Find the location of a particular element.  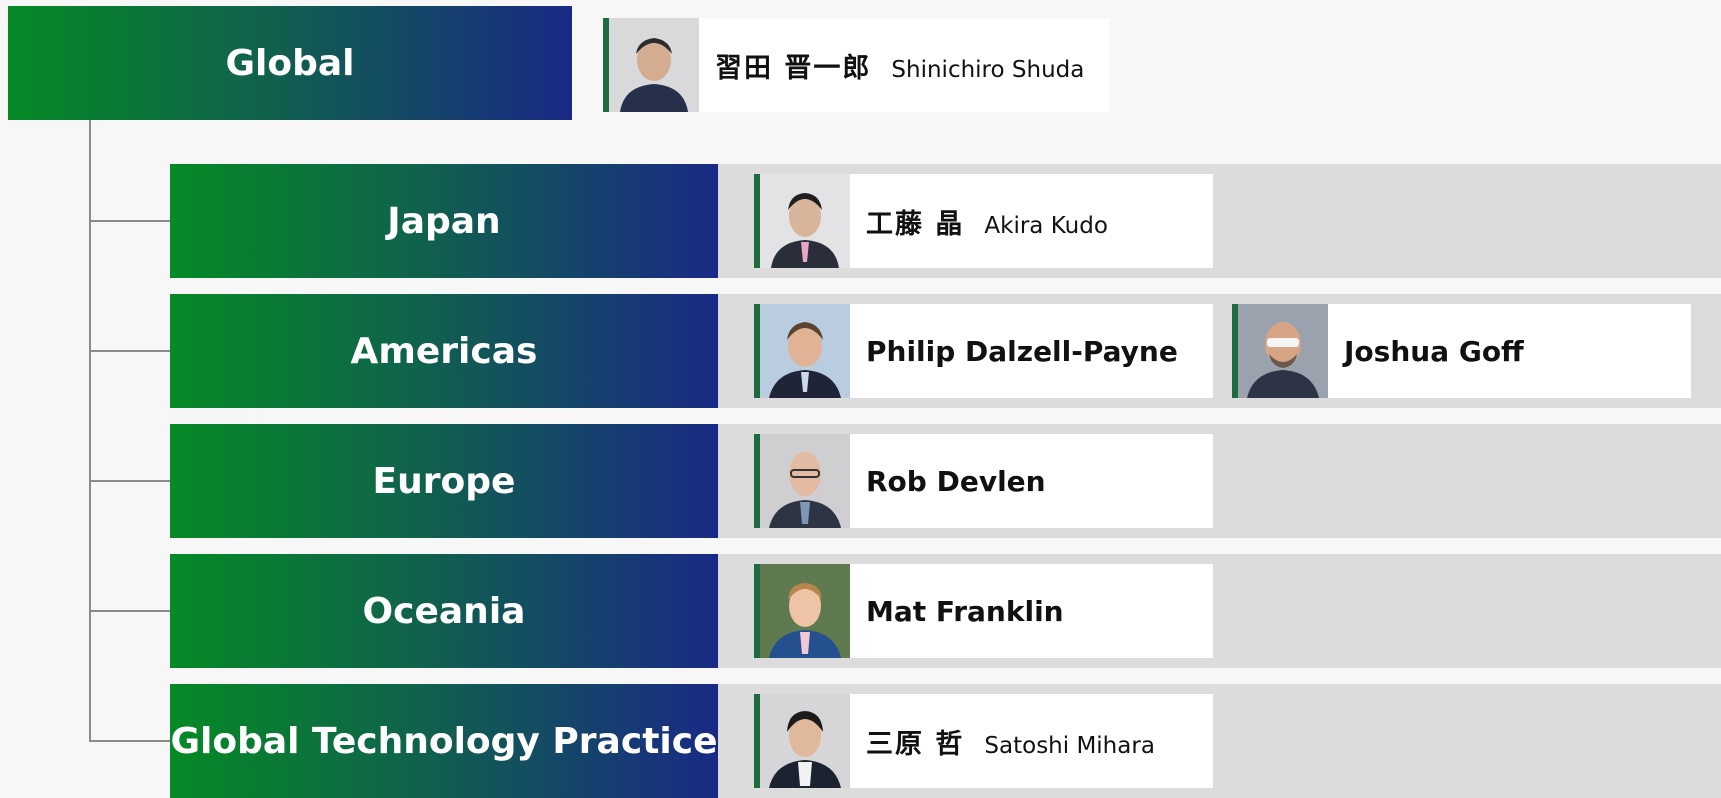

global-leader-card: 習田 晋一郎 Shinichiro Shuda is located at coordinates (856, 65).